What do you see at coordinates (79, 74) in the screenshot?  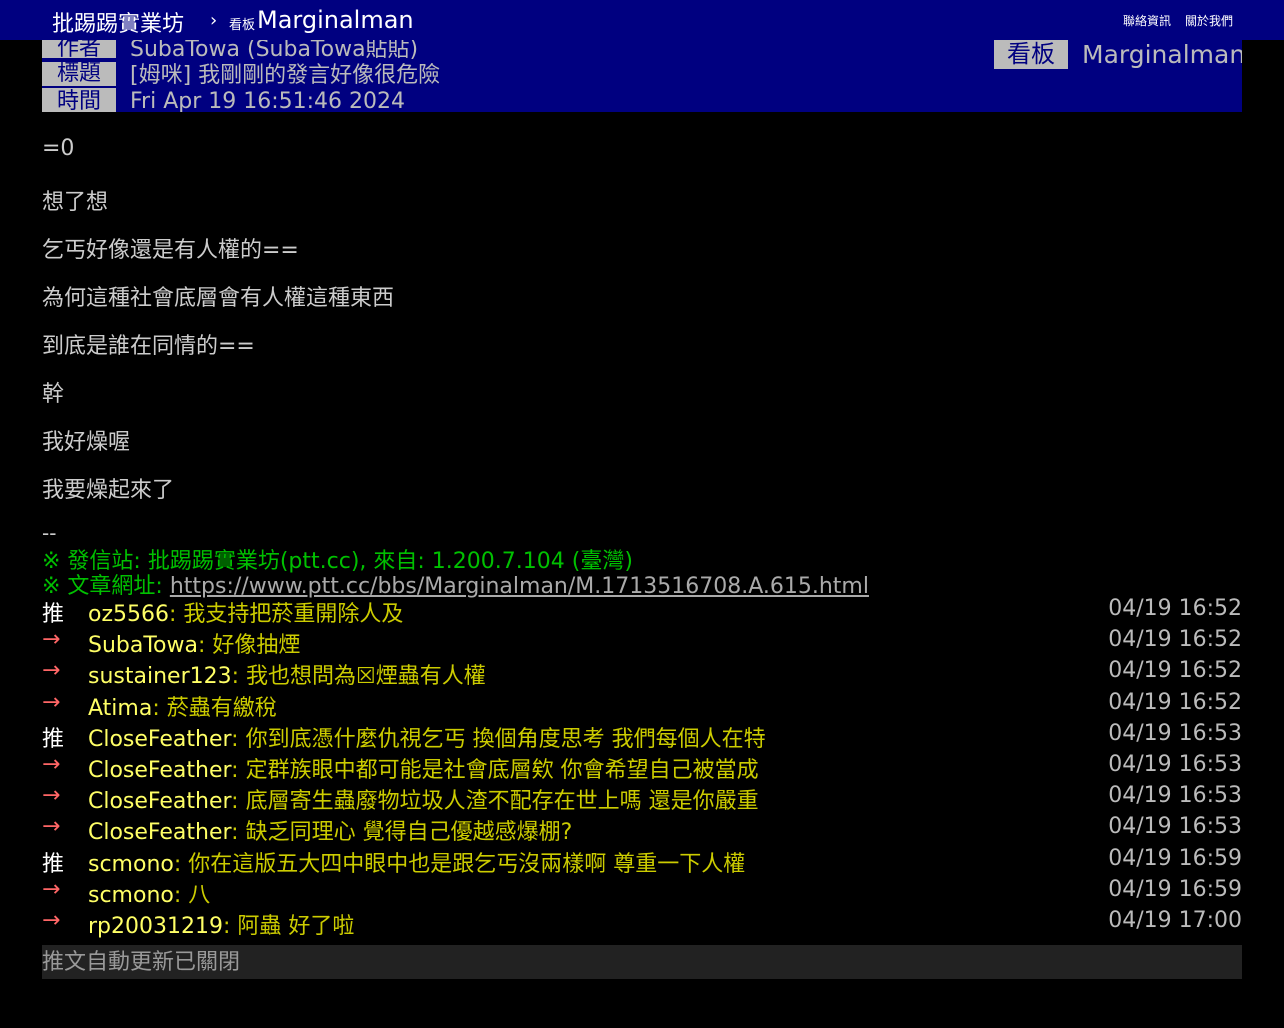 I see `title-tag: 標題` at bounding box center [79, 74].